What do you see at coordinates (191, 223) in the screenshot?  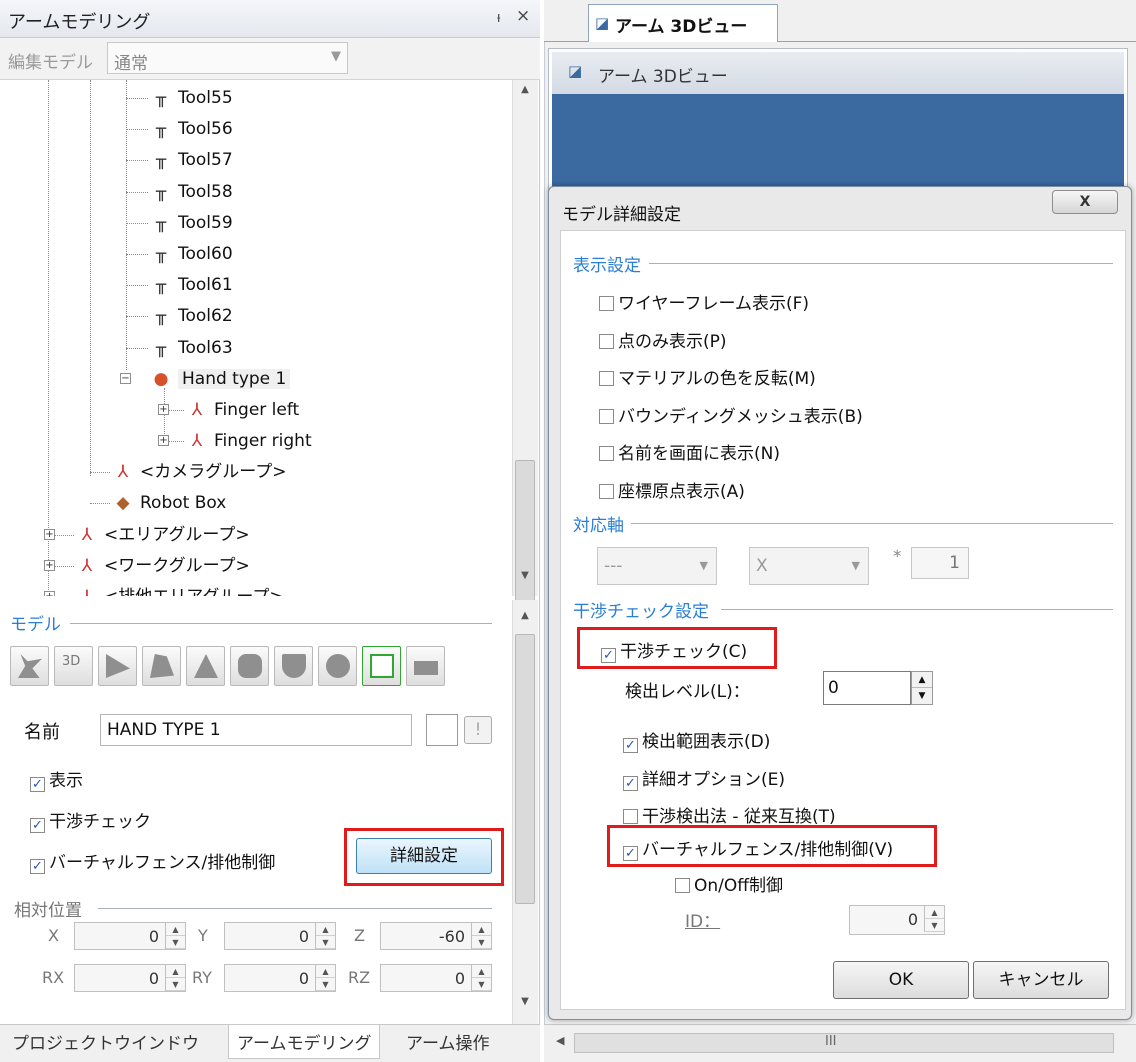 I see `tree-node: ╥ Tool59` at bounding box center [191, 223].